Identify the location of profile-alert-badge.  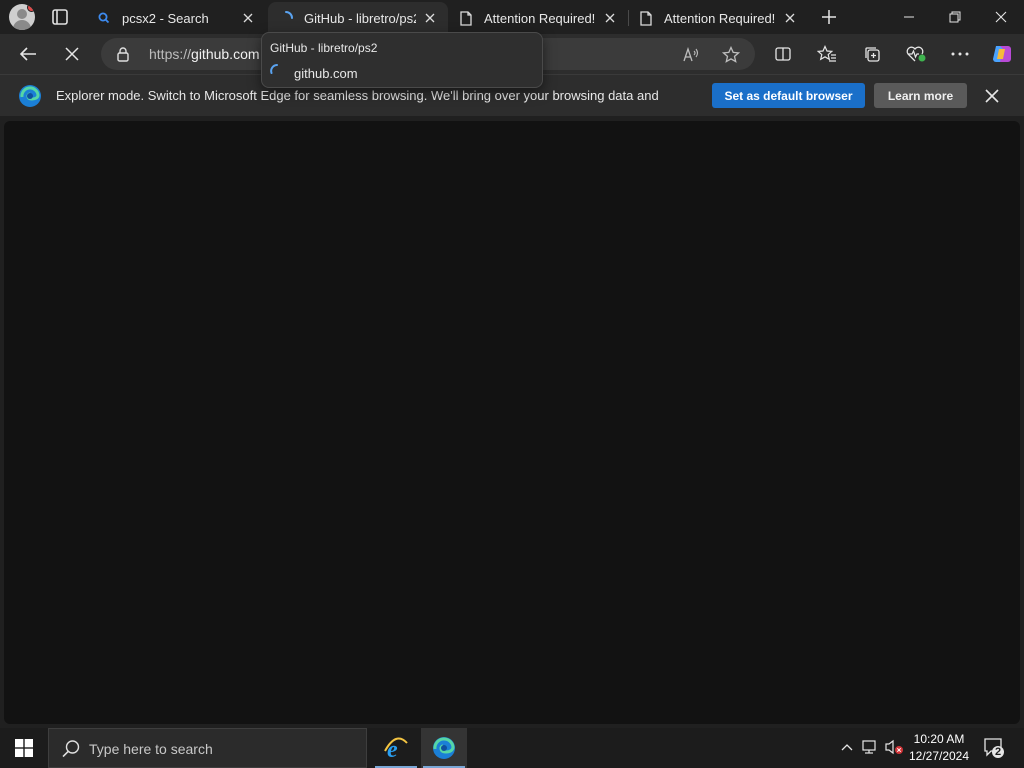
(31, 8).